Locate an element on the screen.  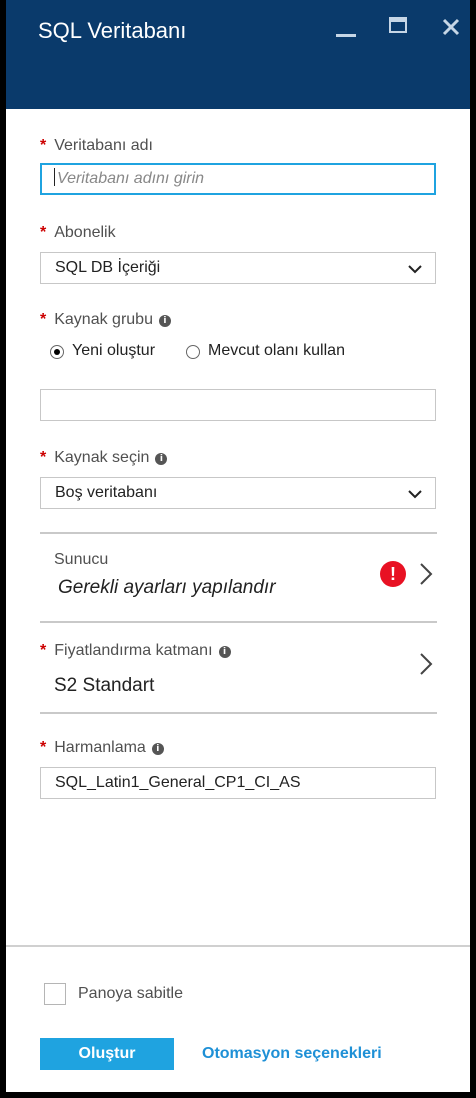
db-name-input: Veritabanı adını girin is located at coordinates (238, 179).